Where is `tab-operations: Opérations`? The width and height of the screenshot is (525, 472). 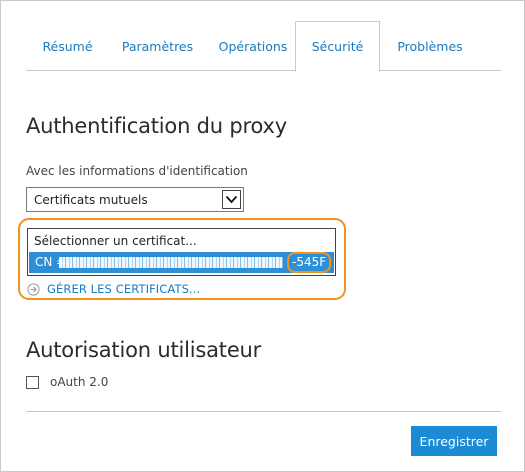
tab-operations: Opérations is located at coordinates (253, 46).